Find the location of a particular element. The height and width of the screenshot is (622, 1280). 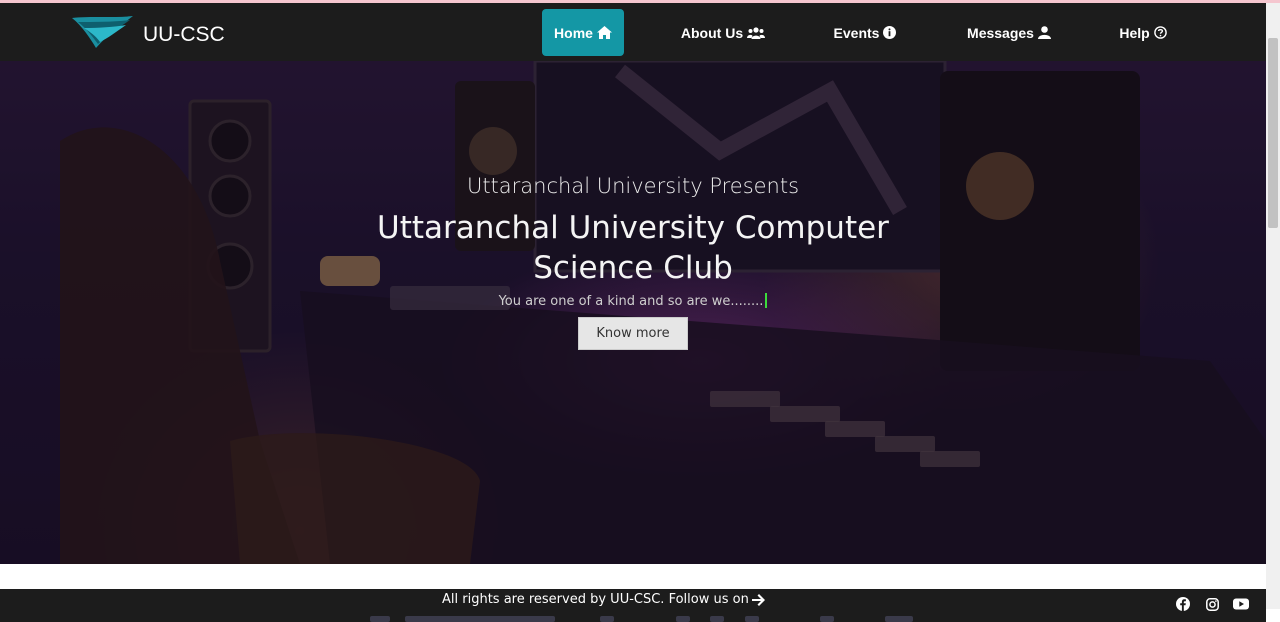

brand: UU-CSC is located at coordinates (147, 34).